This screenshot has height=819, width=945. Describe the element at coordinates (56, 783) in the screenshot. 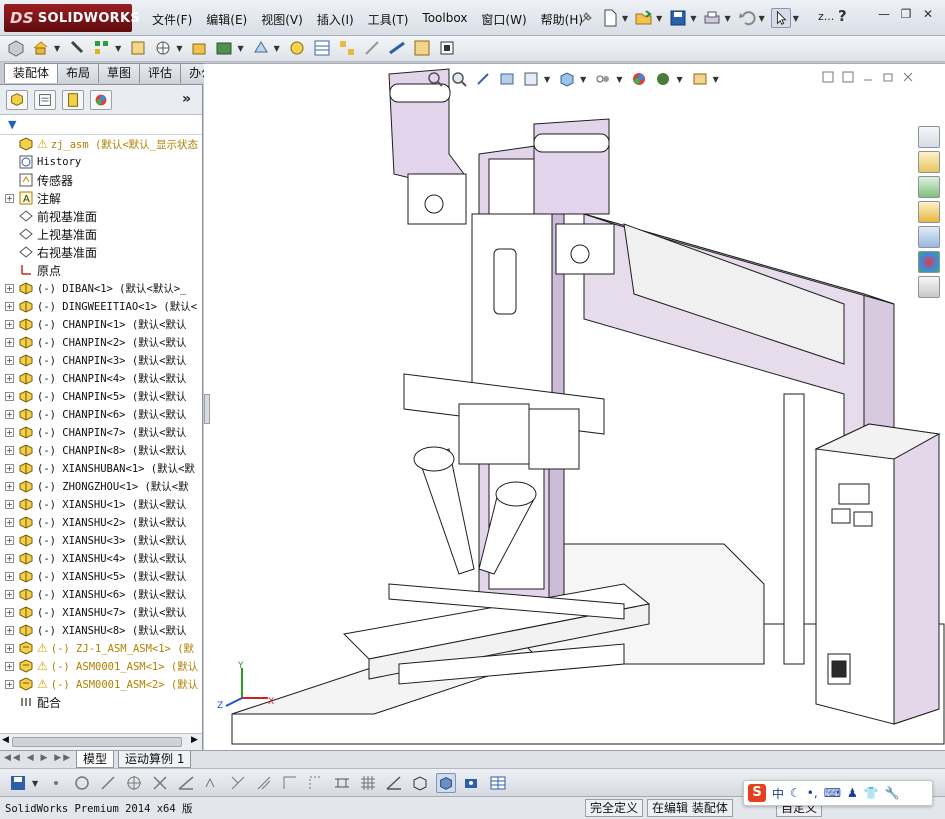

I see `point-icon` at that location.